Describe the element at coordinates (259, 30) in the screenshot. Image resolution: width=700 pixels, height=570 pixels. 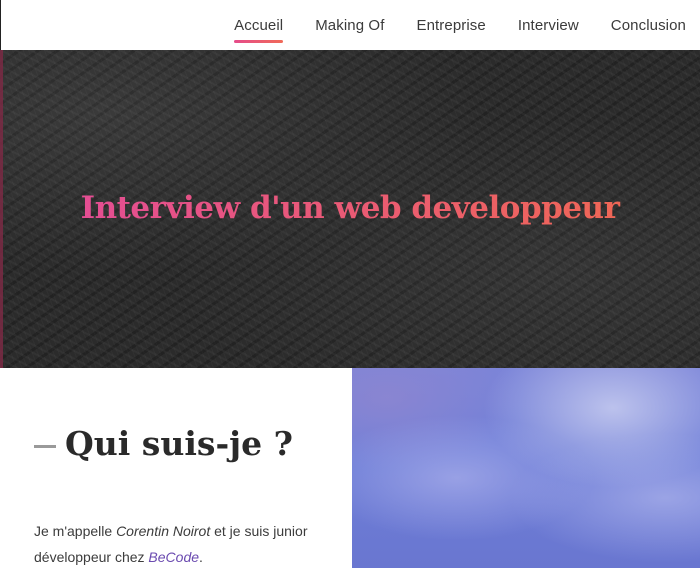
I see `nav-item-accueil: Accueil` at that location.